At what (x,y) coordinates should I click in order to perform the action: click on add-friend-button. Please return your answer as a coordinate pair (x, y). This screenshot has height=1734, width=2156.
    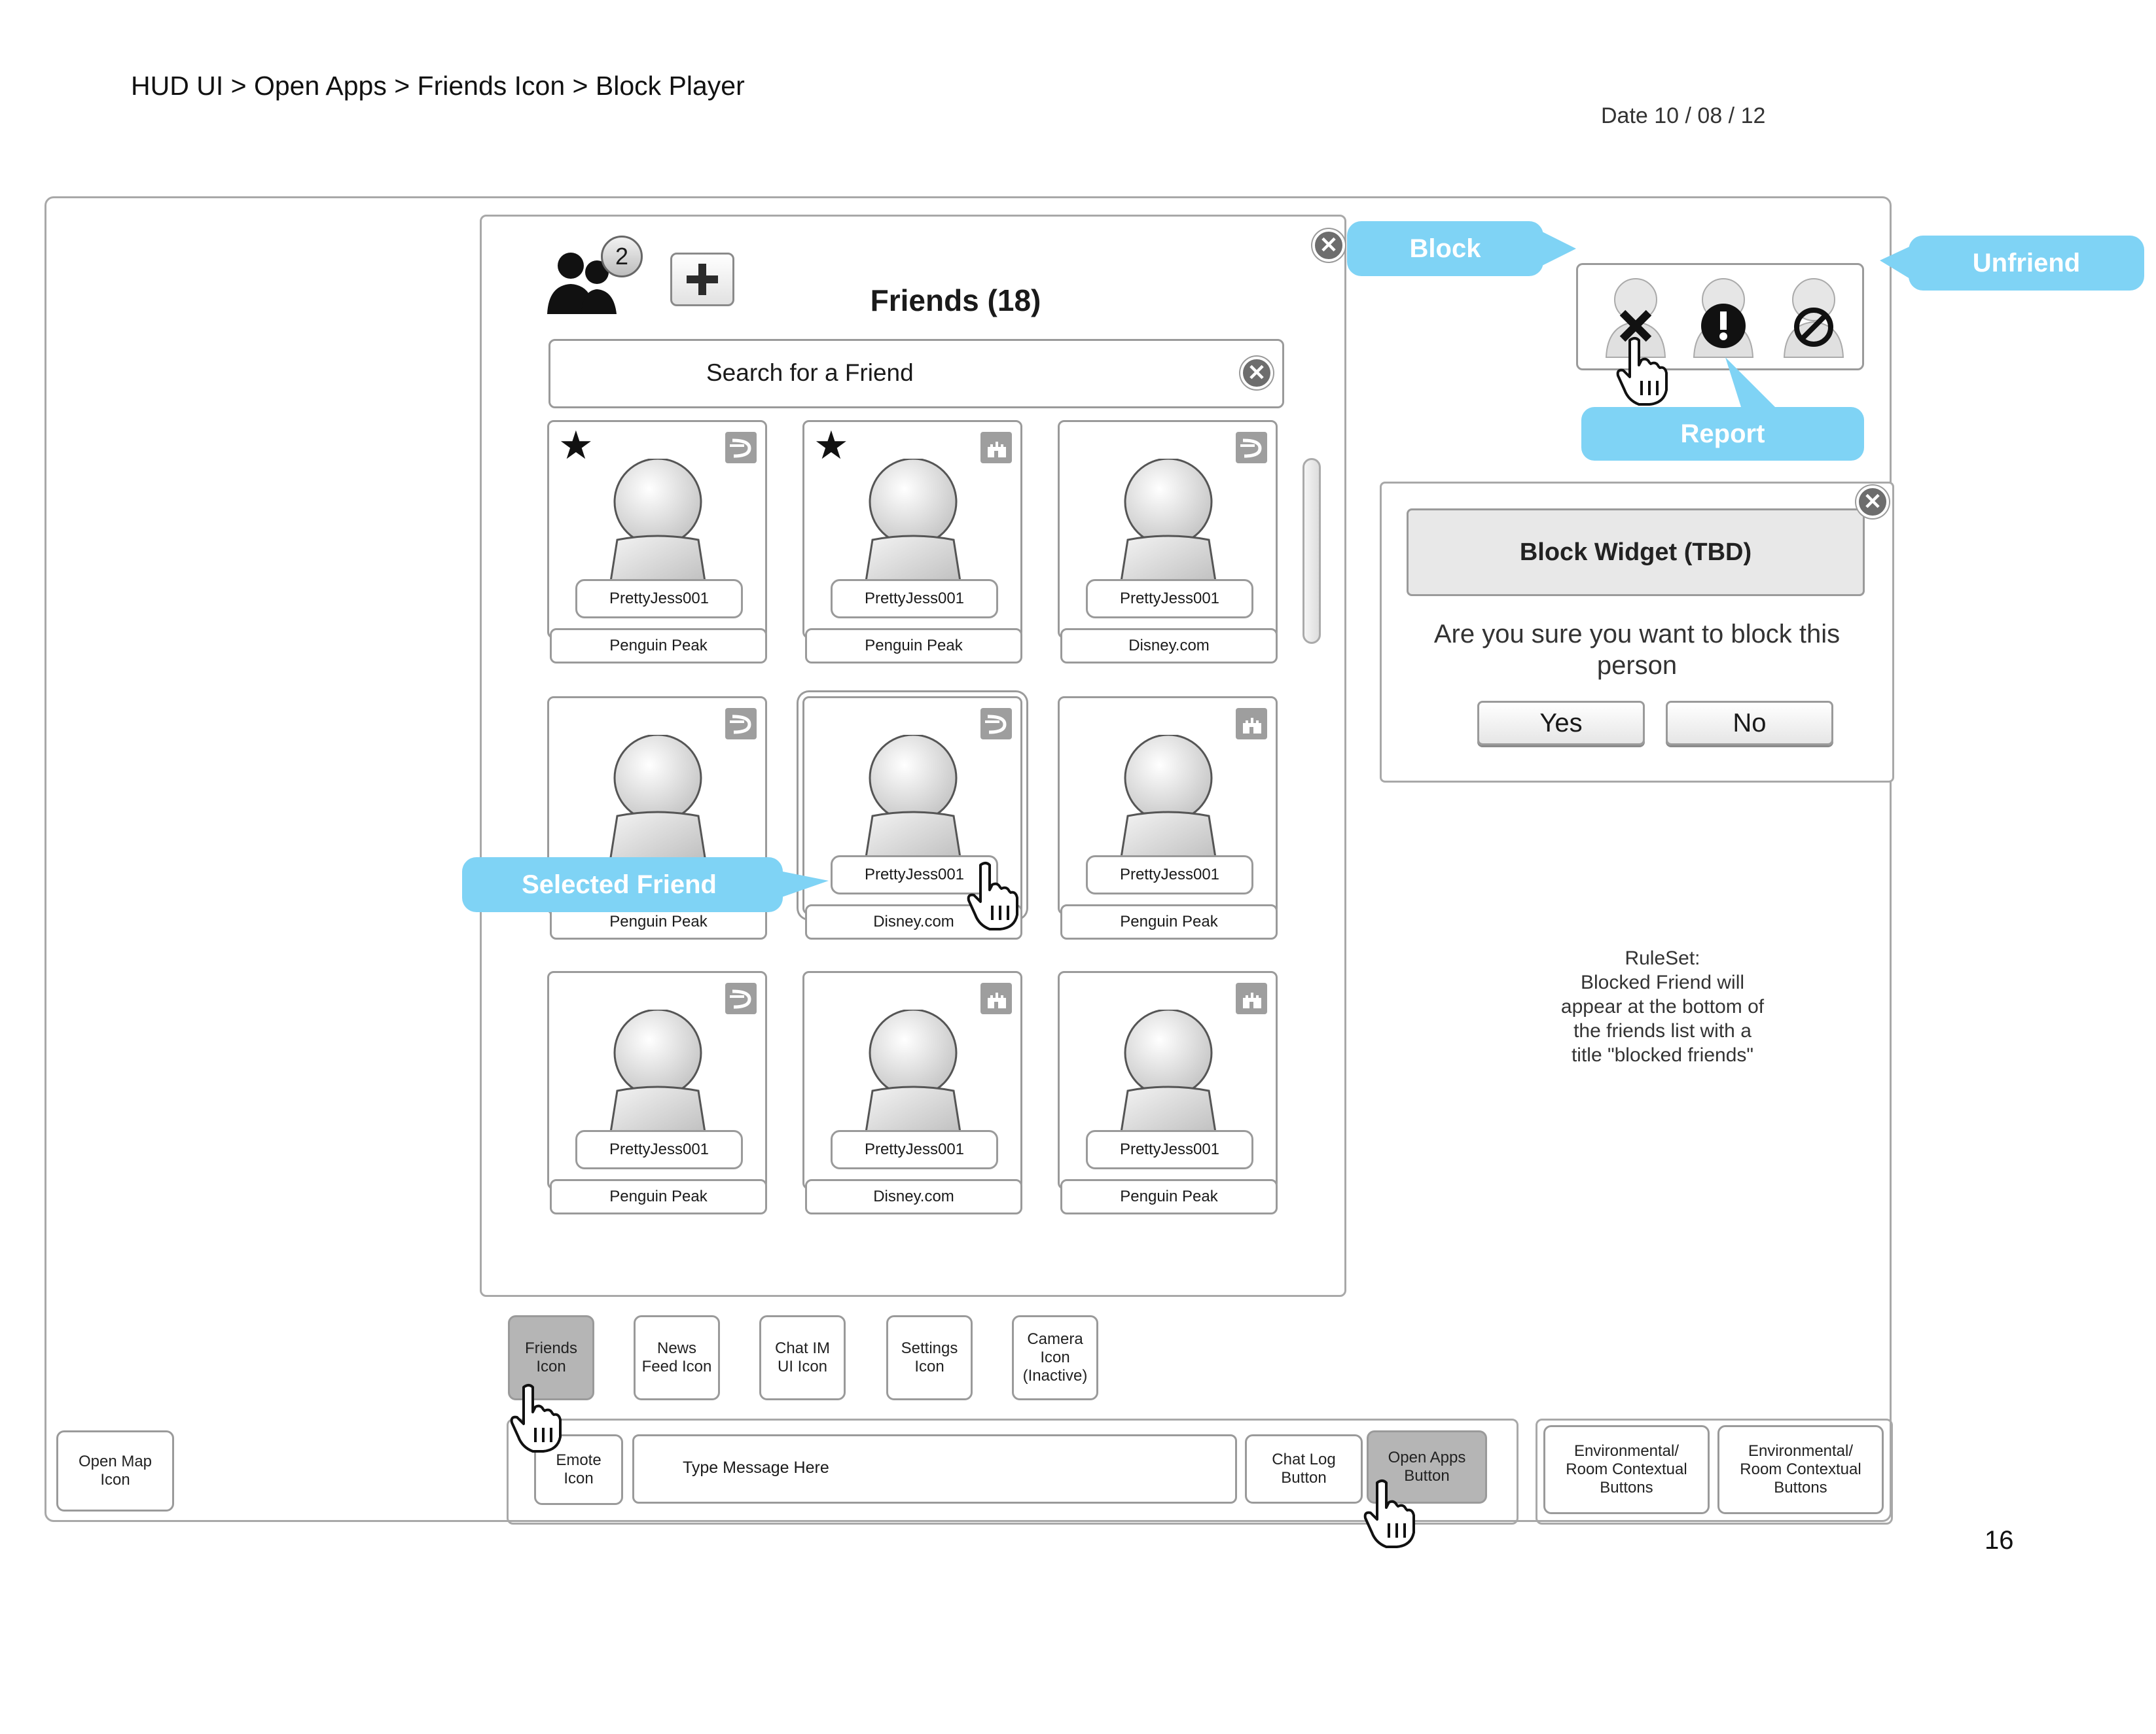
    Looking at the image, I should click on (702, 279).